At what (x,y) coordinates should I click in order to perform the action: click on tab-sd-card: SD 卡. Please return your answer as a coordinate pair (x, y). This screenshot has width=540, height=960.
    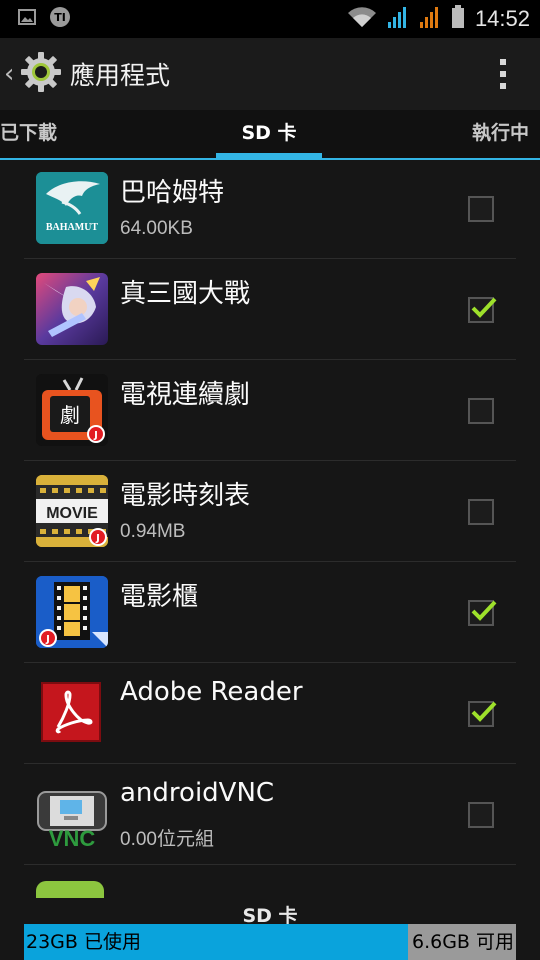
    Looking at the image, I should click on (269, 134).